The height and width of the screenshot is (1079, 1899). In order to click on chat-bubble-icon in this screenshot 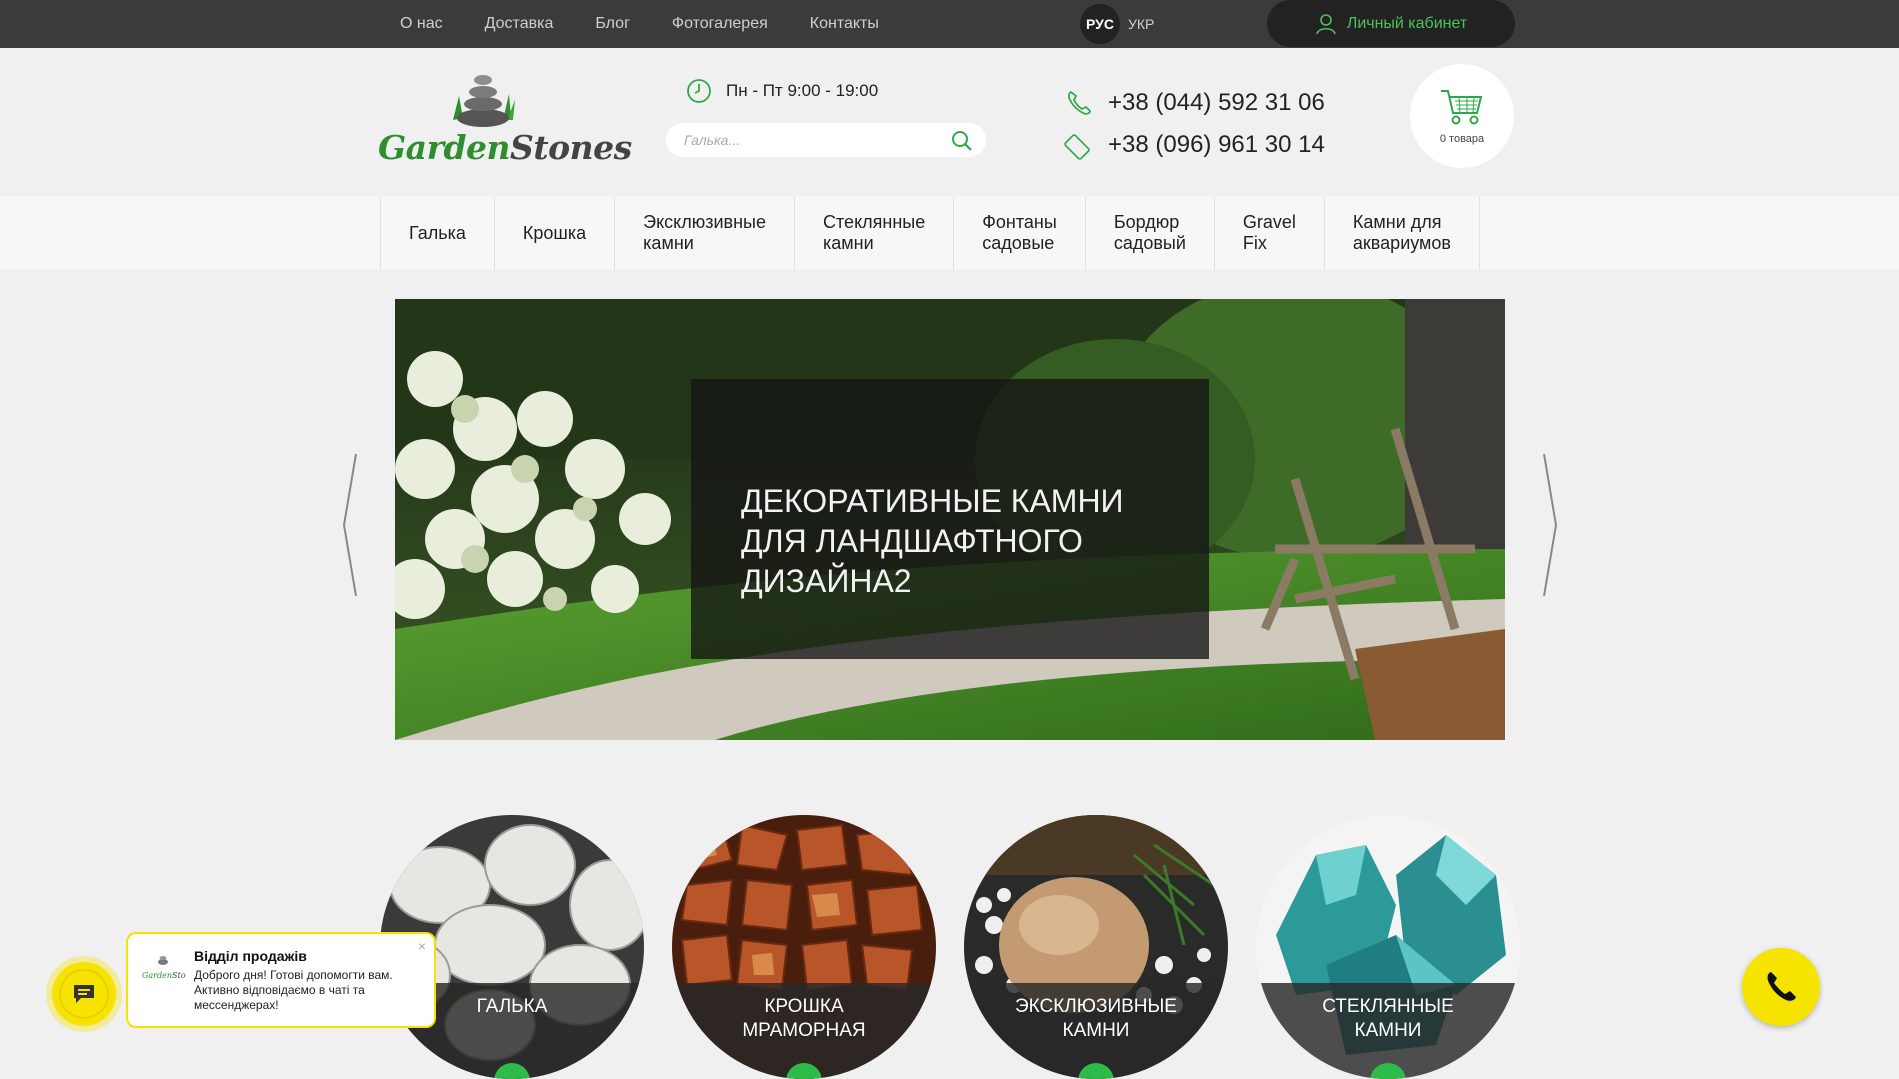, I will do `click(84, 994)`.